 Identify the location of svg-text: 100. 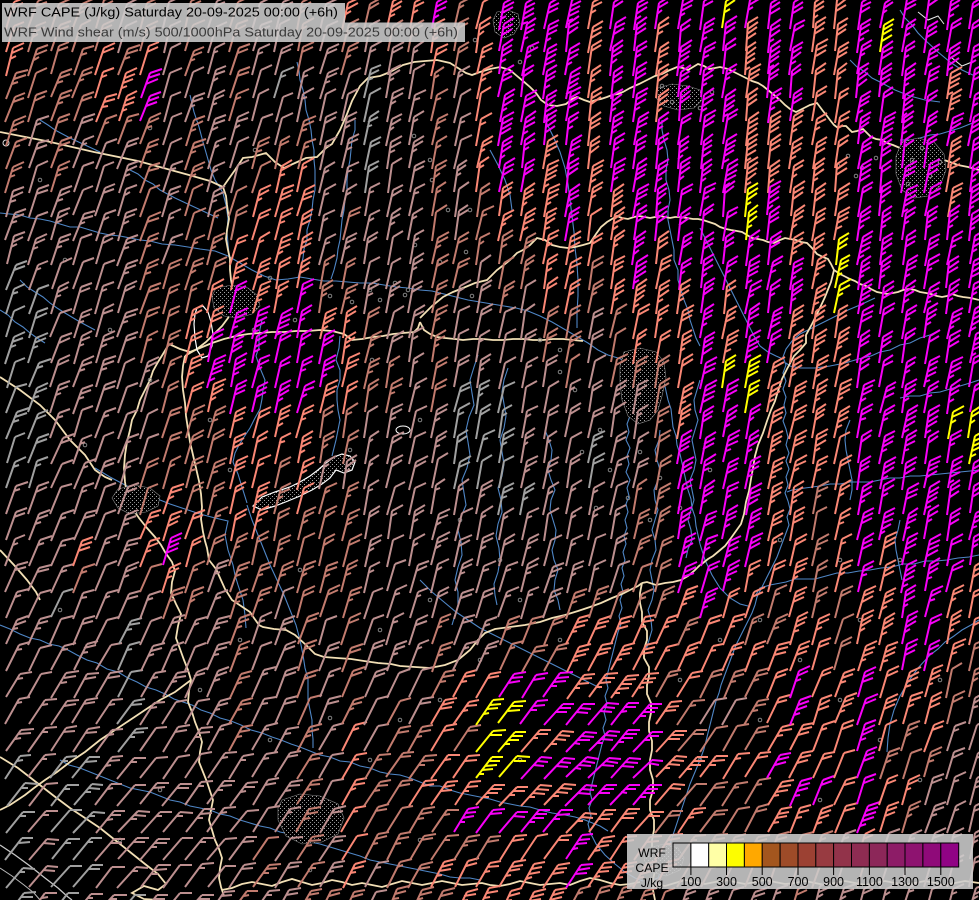
(690, 882).